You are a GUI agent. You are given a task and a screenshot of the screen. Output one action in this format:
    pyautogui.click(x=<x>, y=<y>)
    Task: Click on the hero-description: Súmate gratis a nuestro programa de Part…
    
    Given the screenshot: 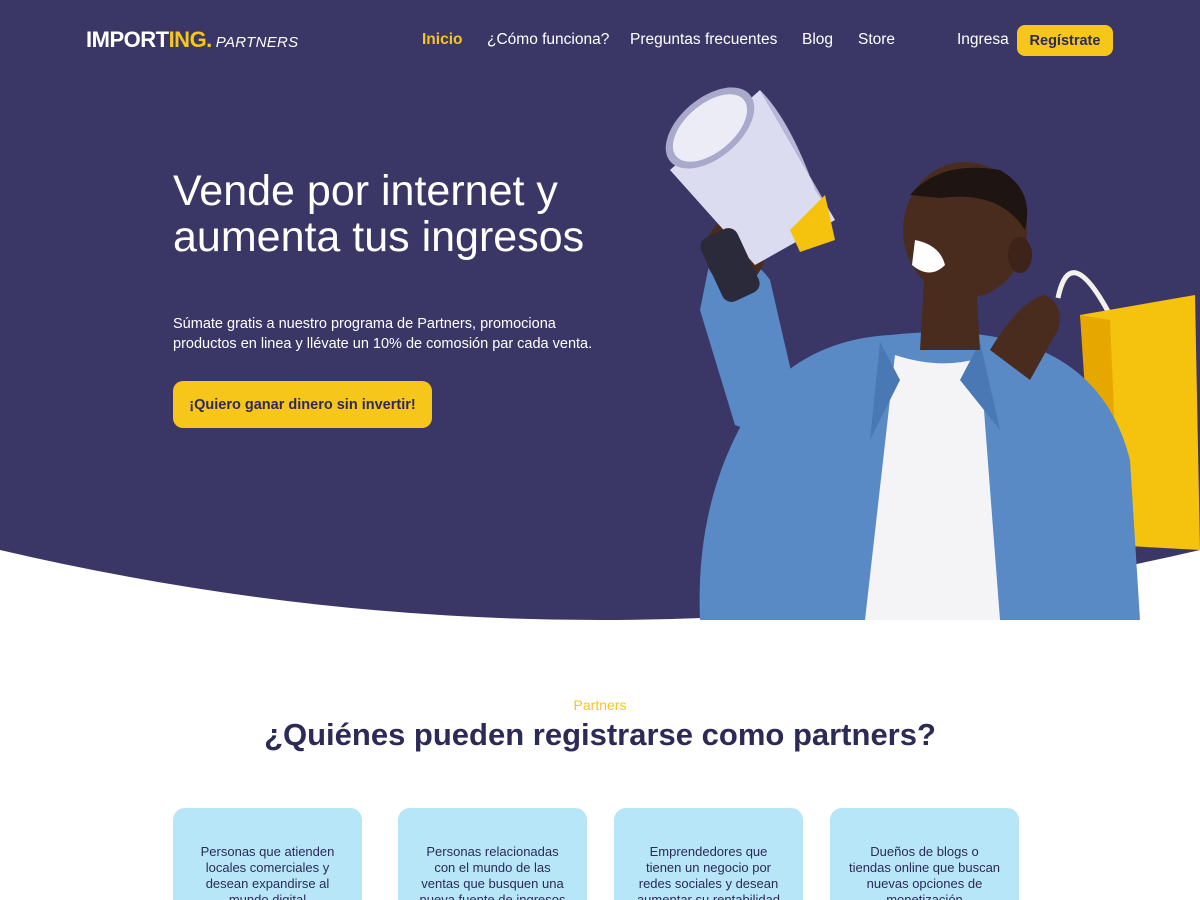 What is the action you would take?
    pyautogui.click(x=393, y=334)
    